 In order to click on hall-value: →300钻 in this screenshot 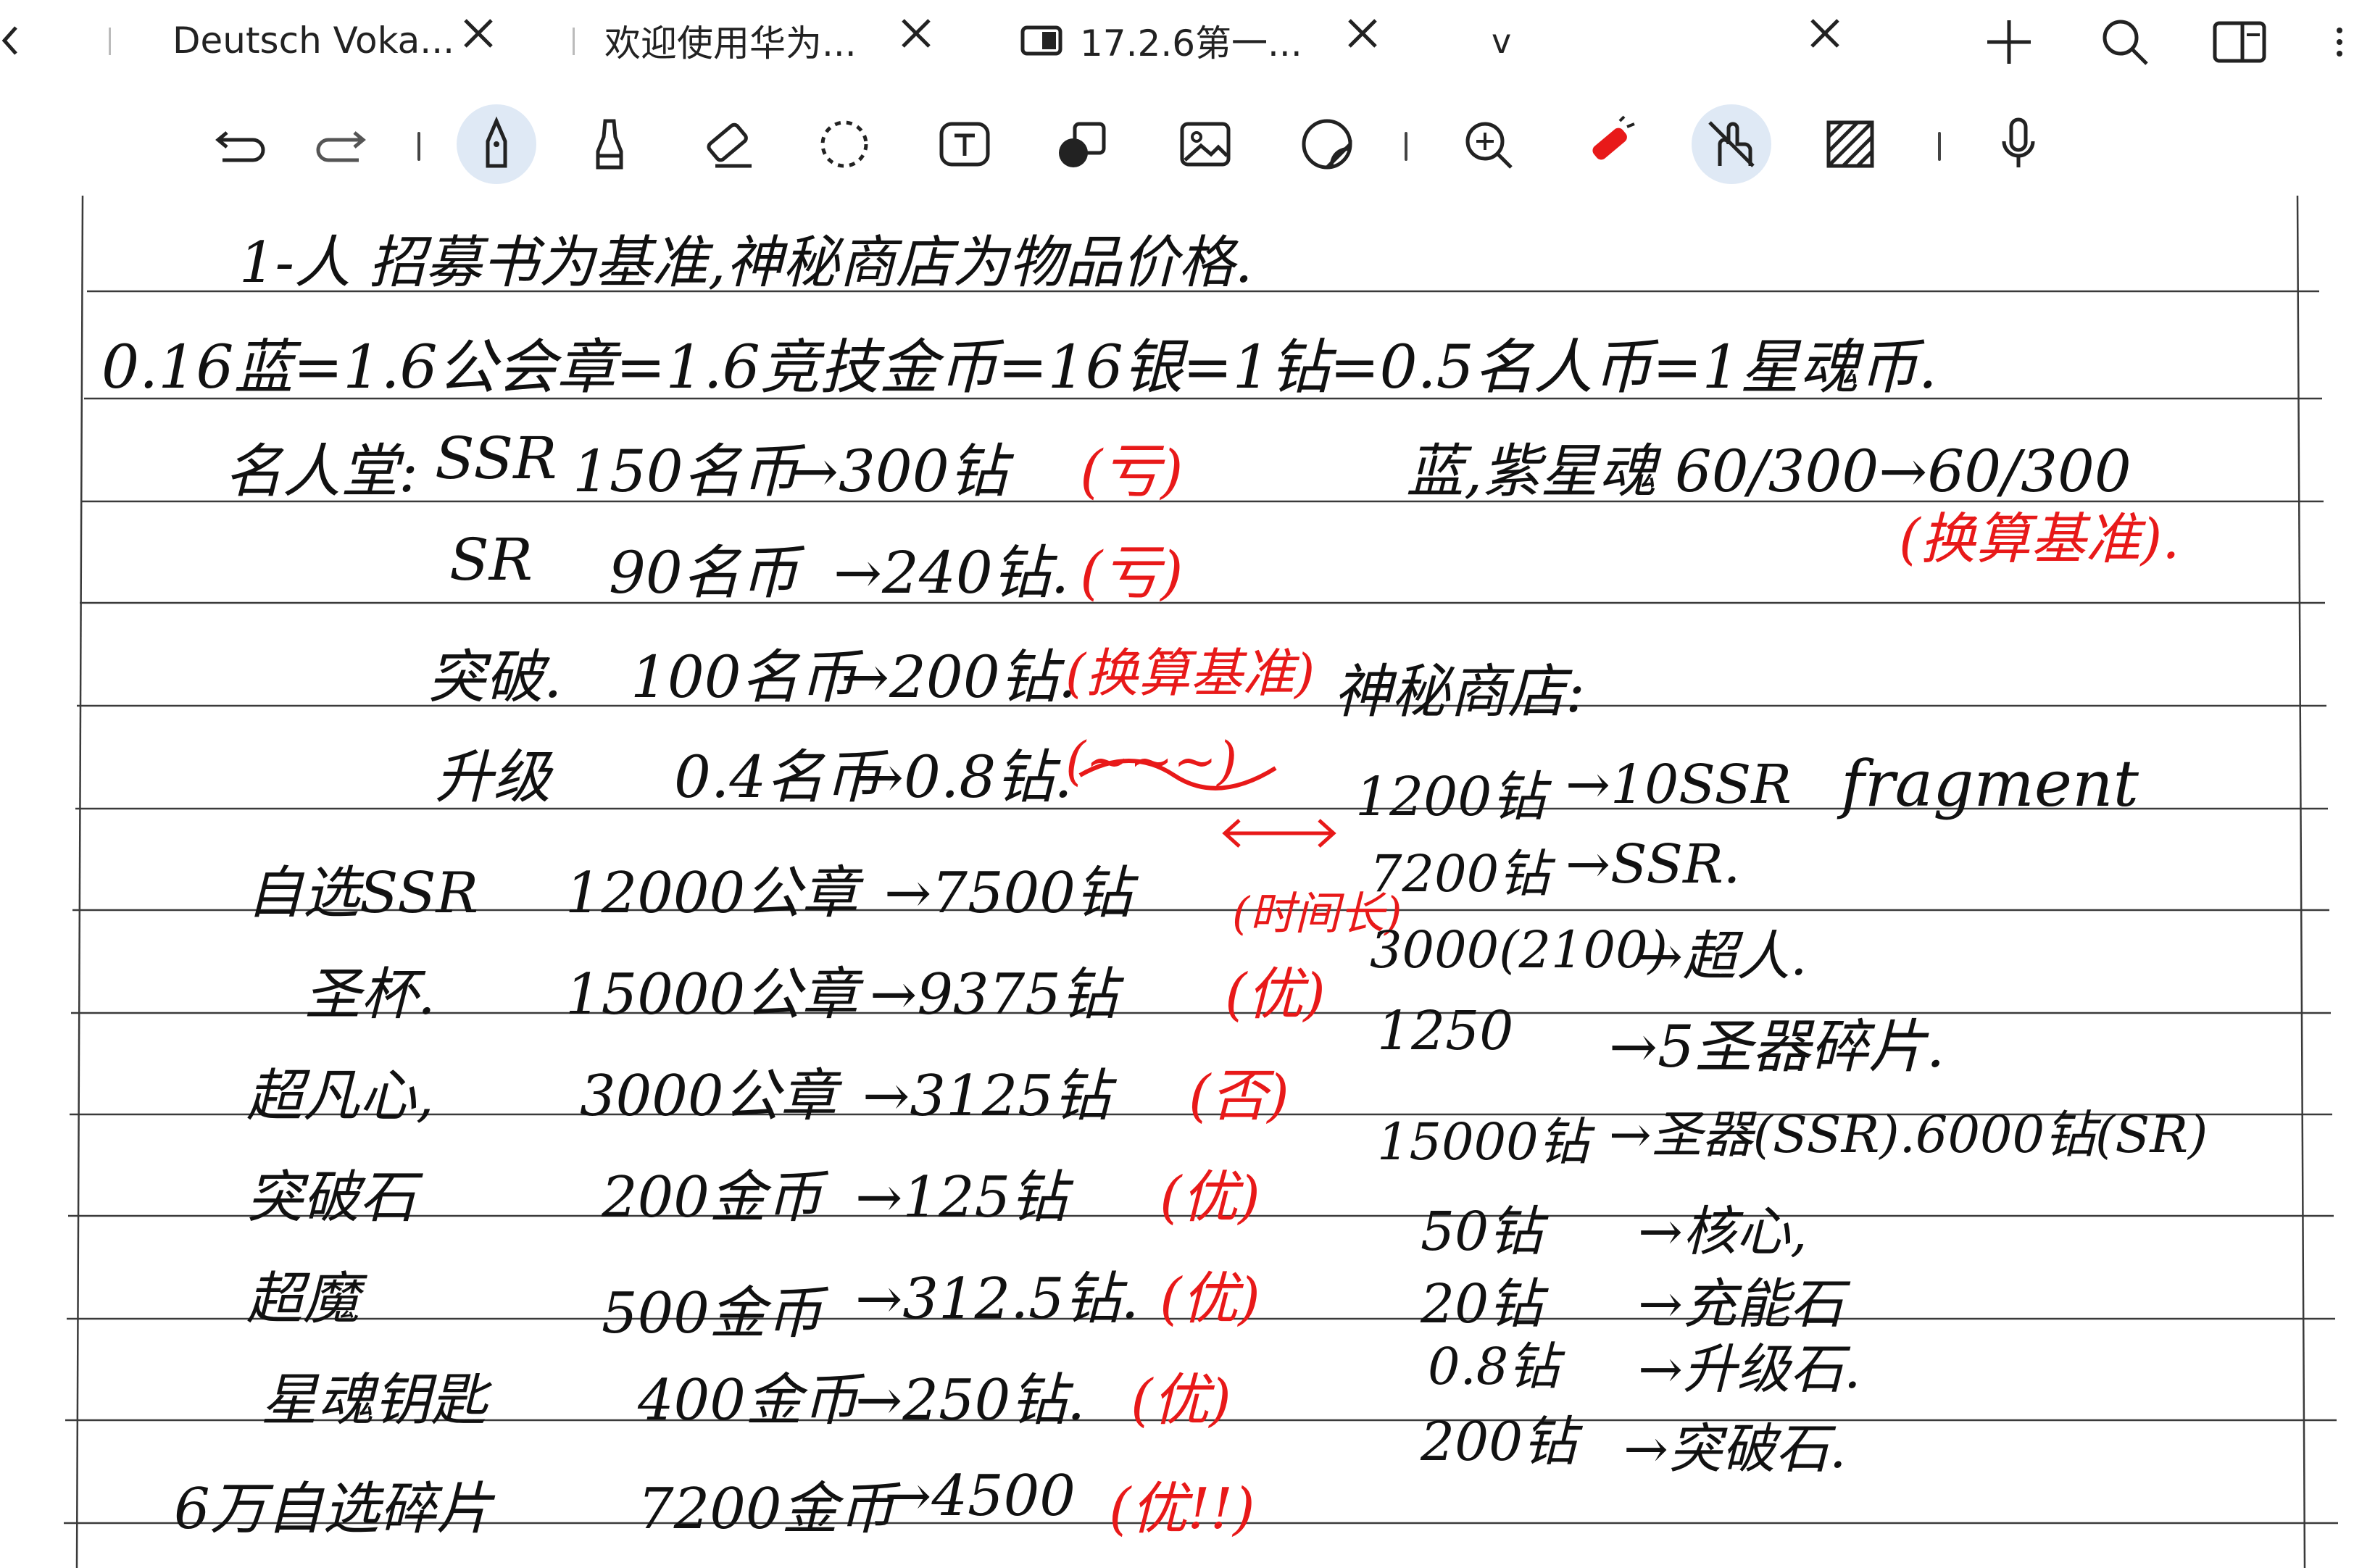, I will do `click(899, 471)`.